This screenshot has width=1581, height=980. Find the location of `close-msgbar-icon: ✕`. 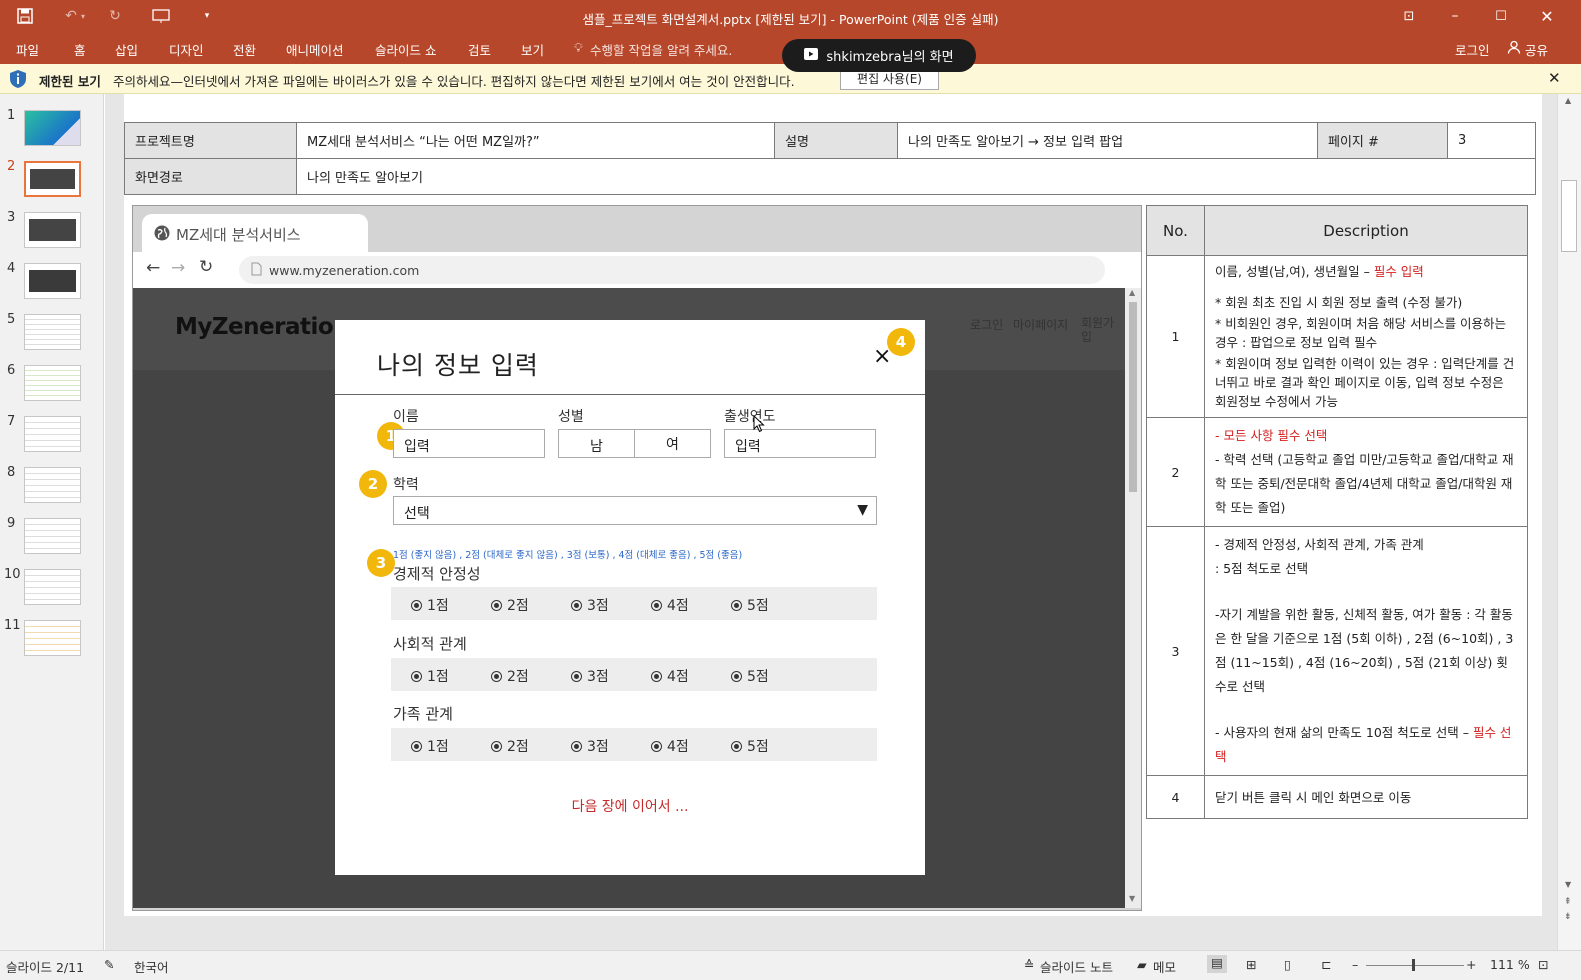

close-msgbar-icon: ✕ is located at coordinates (1554, 78).